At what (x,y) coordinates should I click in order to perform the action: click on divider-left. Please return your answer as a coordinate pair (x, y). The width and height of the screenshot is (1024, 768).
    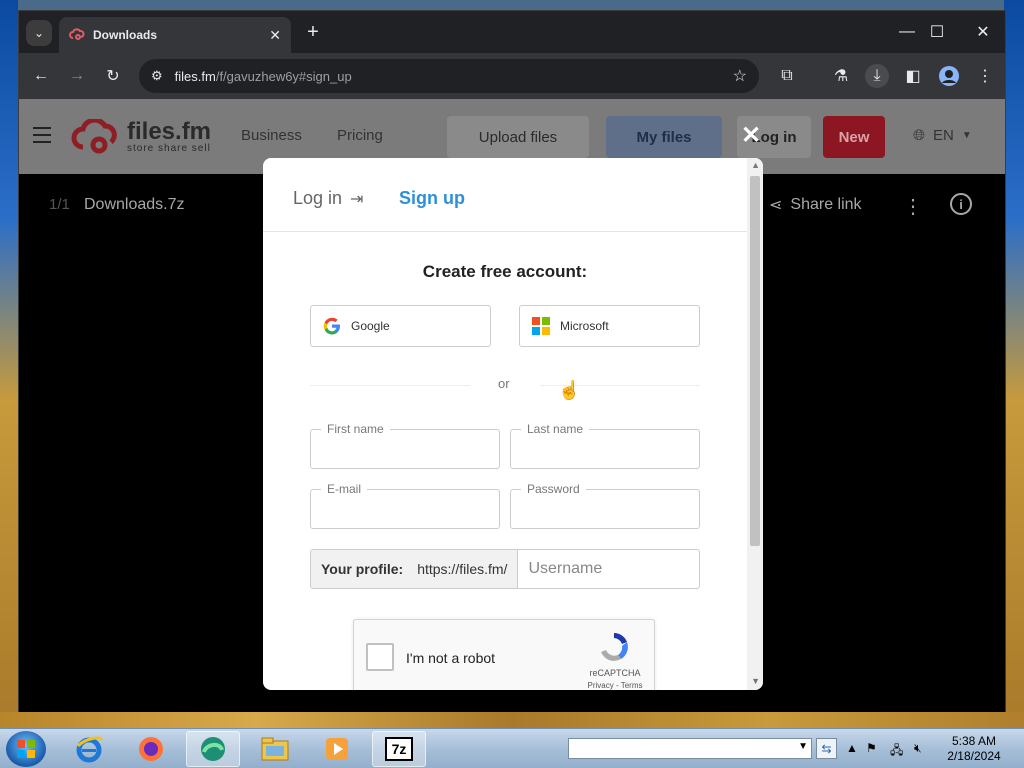
    Looking at the image, I should click on (390, 385).